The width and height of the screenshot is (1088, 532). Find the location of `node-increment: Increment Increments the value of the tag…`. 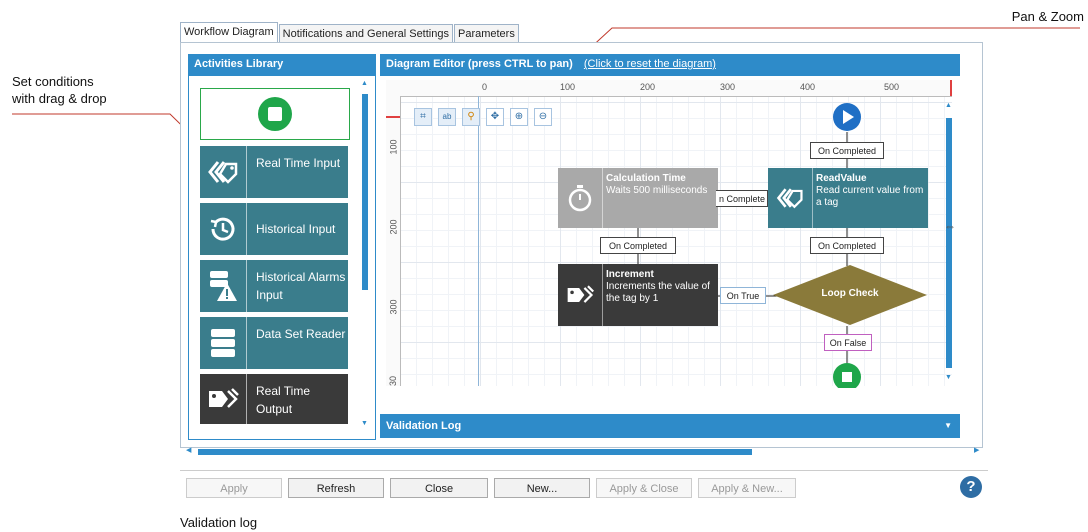

node-increment: Increment Increments the value of the tag… is located at coordinates (638, 295).